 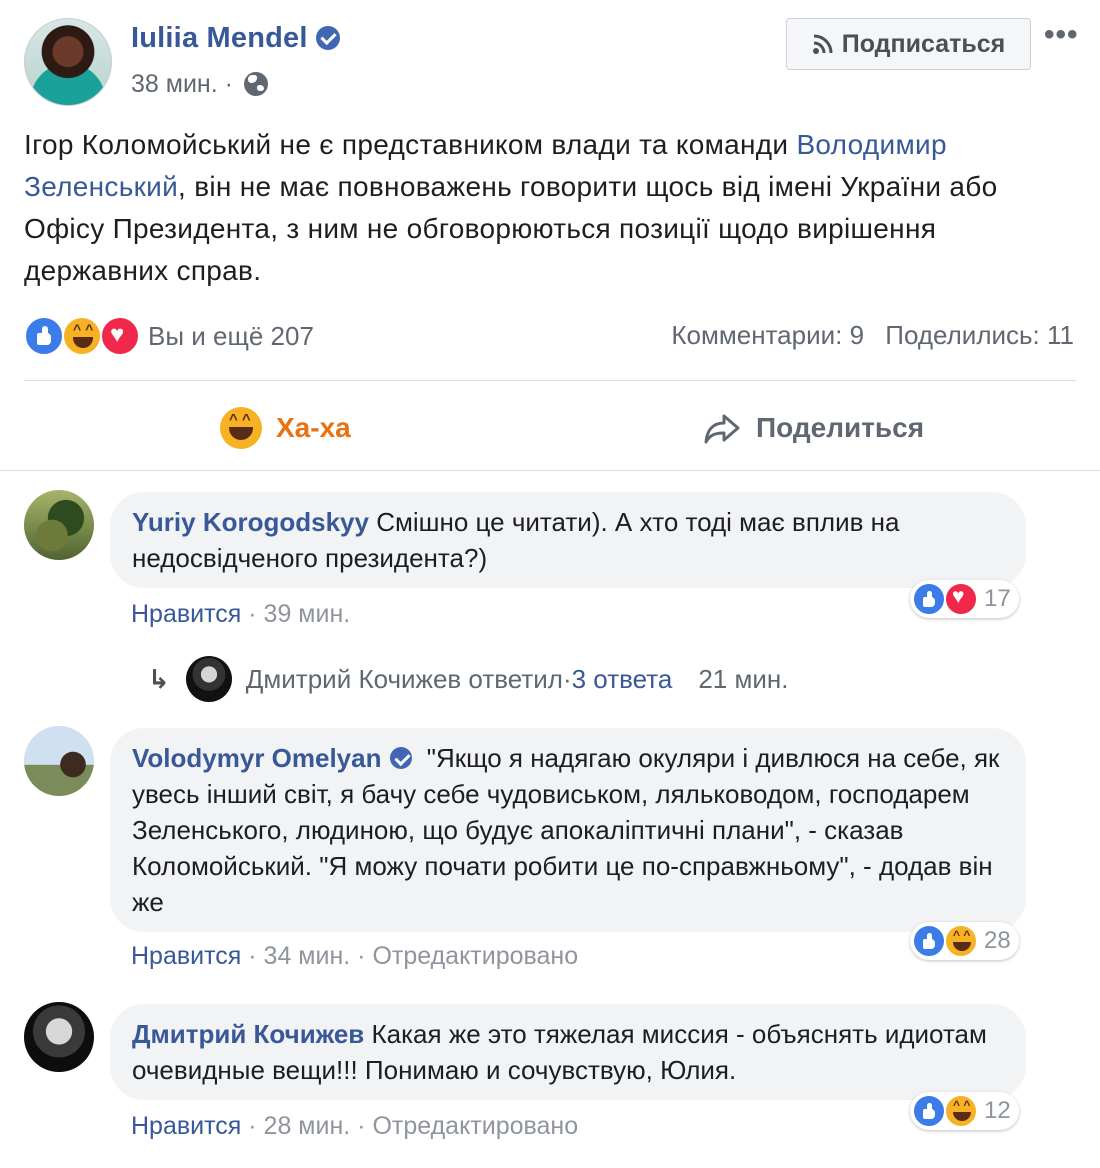 What do you see at coordinates (997, 598) in the screenshot?
I see `reaction-count: 17` at bounding box center [997, 598].